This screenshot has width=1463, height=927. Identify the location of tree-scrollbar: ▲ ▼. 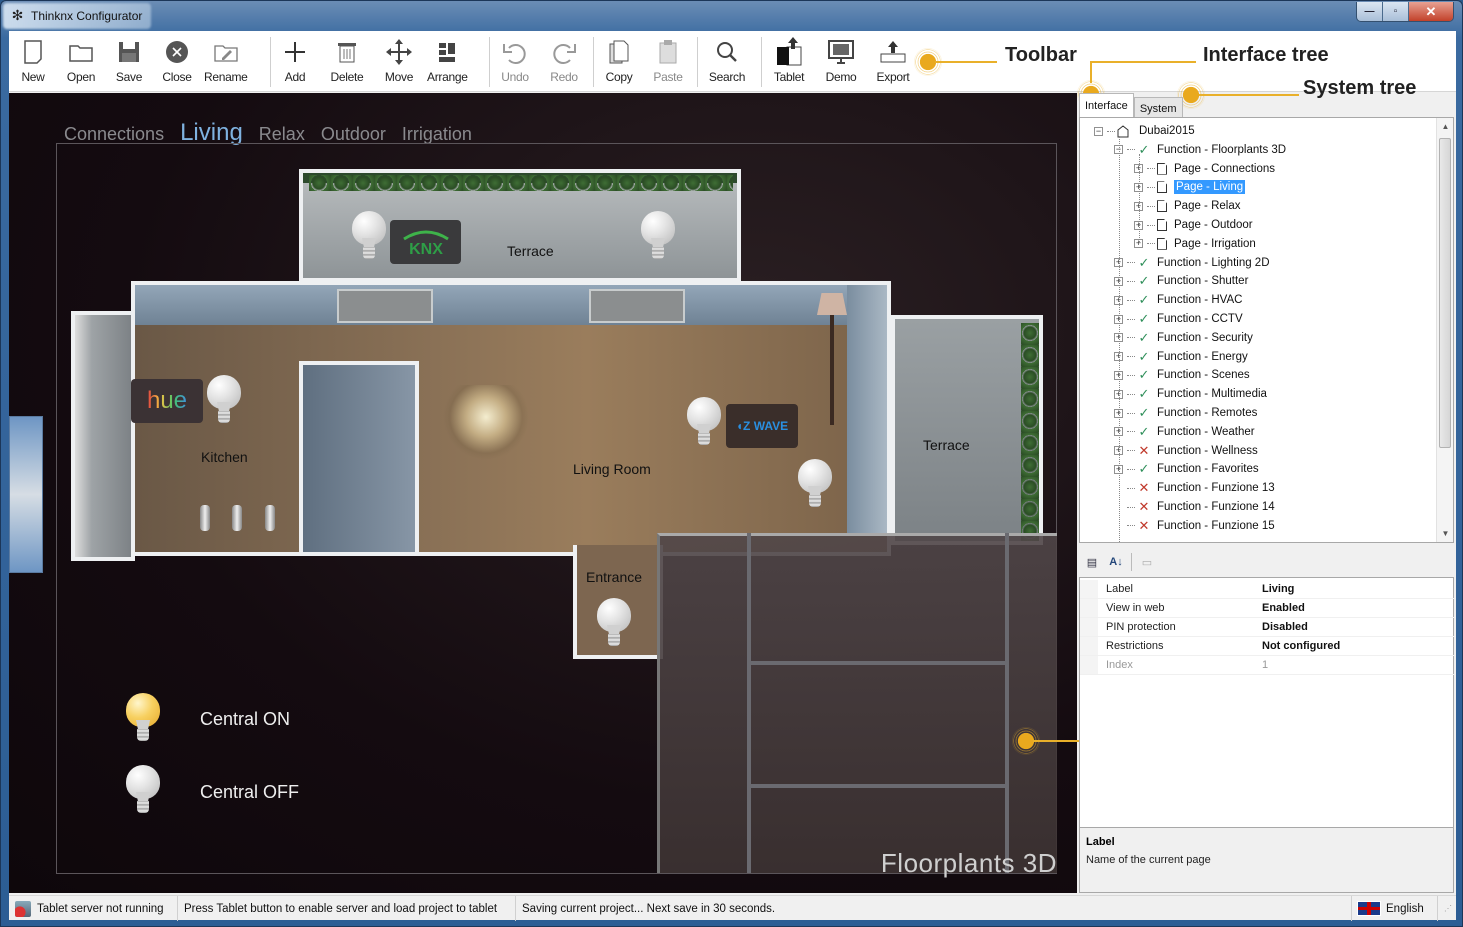
(1444, 330).